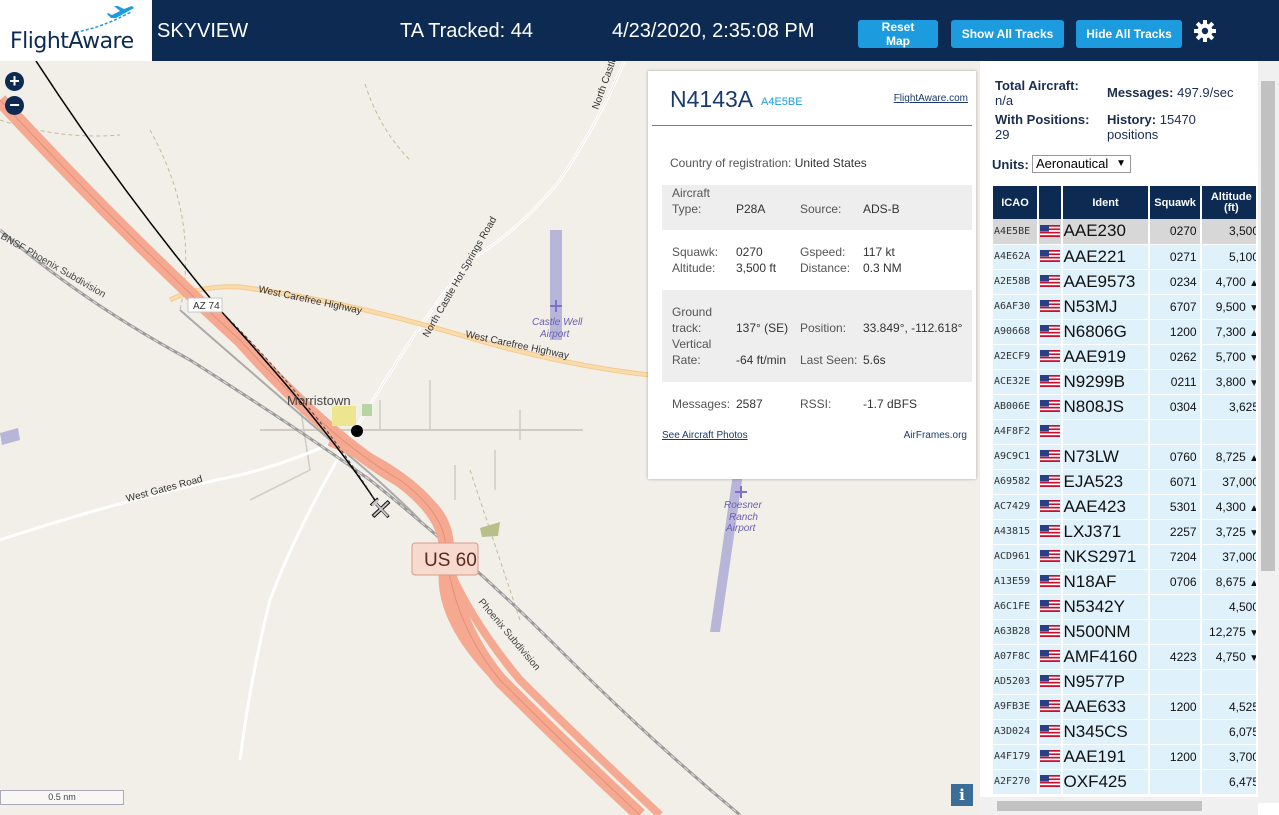  I want to click on altitude-value: 3,500 ft, so click(756, 268).